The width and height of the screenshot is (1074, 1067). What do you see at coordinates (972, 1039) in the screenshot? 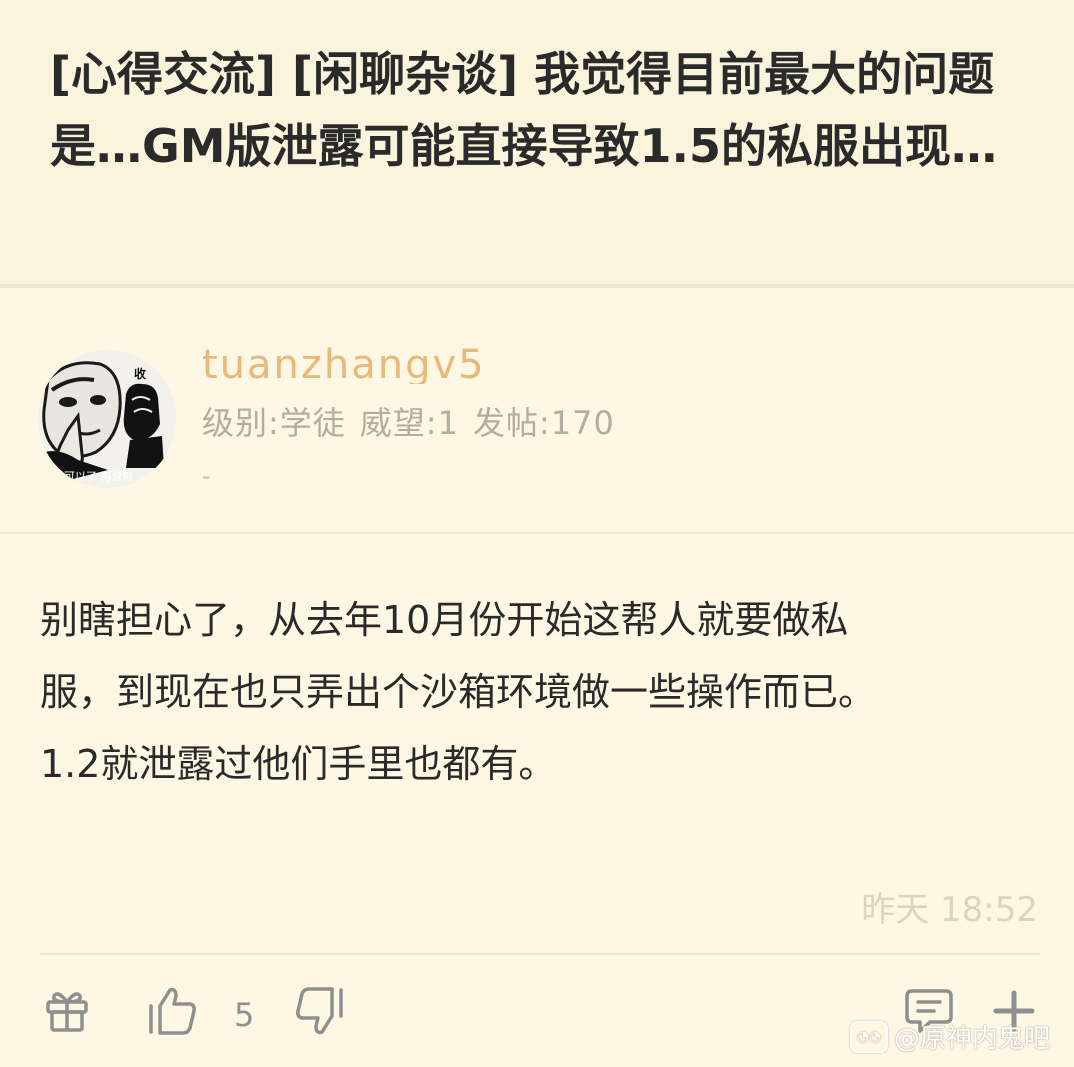
I see `watermark-text: @原神内鬼吧` at bounding box center [972, 1039].